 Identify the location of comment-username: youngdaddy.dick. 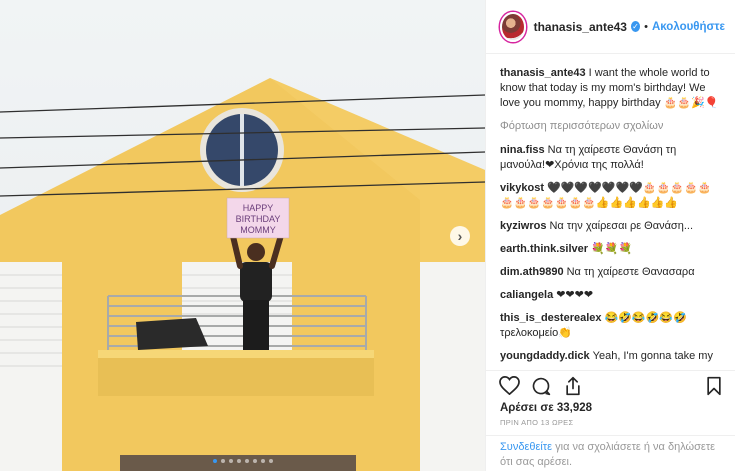
(545, 356).